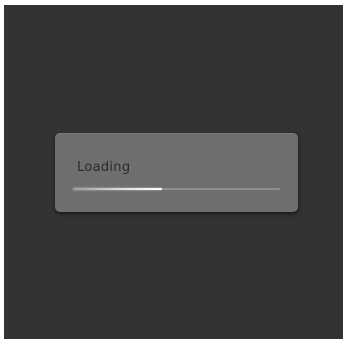 The image size is (347, 343). What do you see at coordinates (104, 167) in the screenshot?
I see `loading-label: Loading` at bounding box center [104, 167].